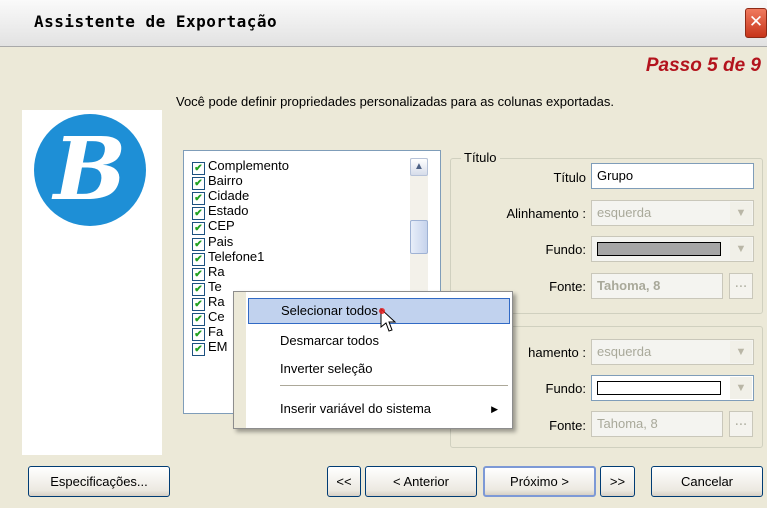 This screenshot has width=767, height=508. Describe the element at coordinates (419, 237) in the screenshot. I see `scroll-thumb` at that location.